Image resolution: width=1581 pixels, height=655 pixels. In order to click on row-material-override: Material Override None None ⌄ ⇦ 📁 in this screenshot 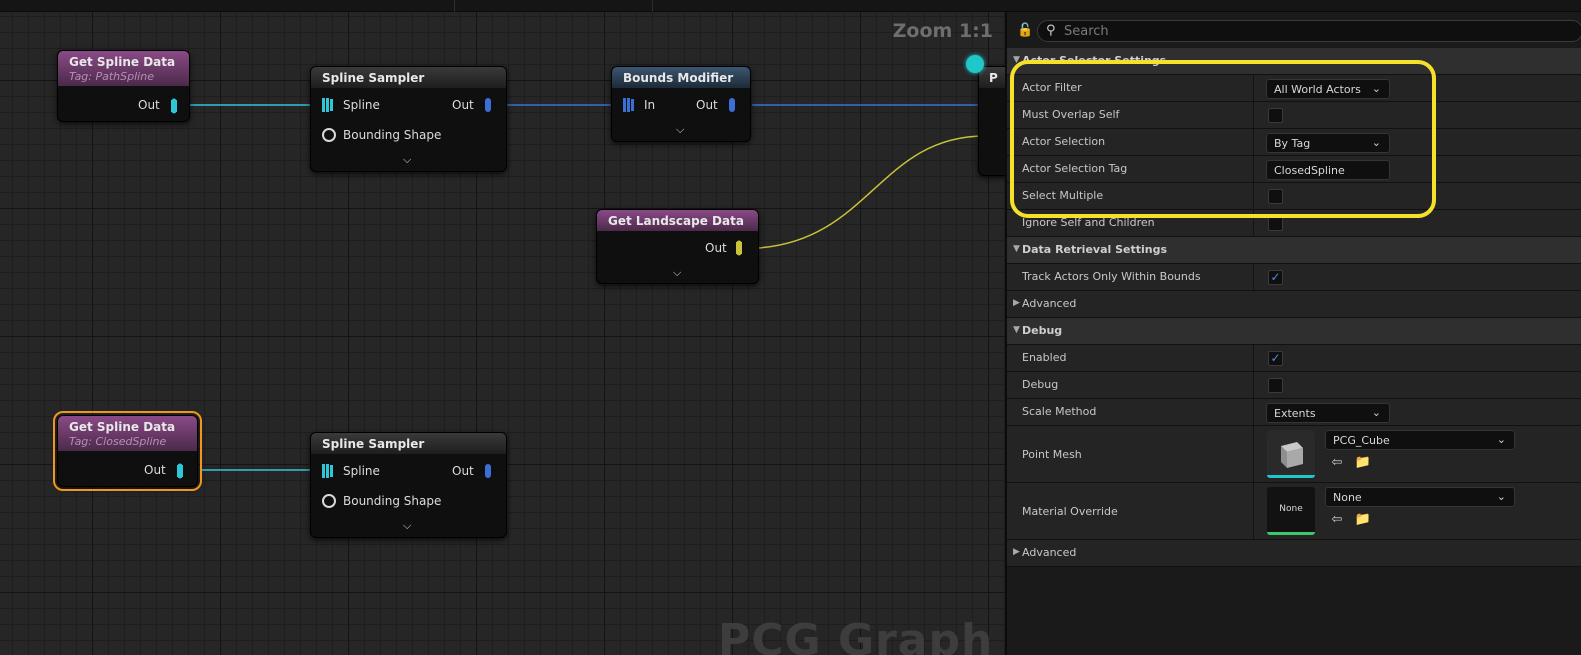, I will do `click(1294, 511)`.